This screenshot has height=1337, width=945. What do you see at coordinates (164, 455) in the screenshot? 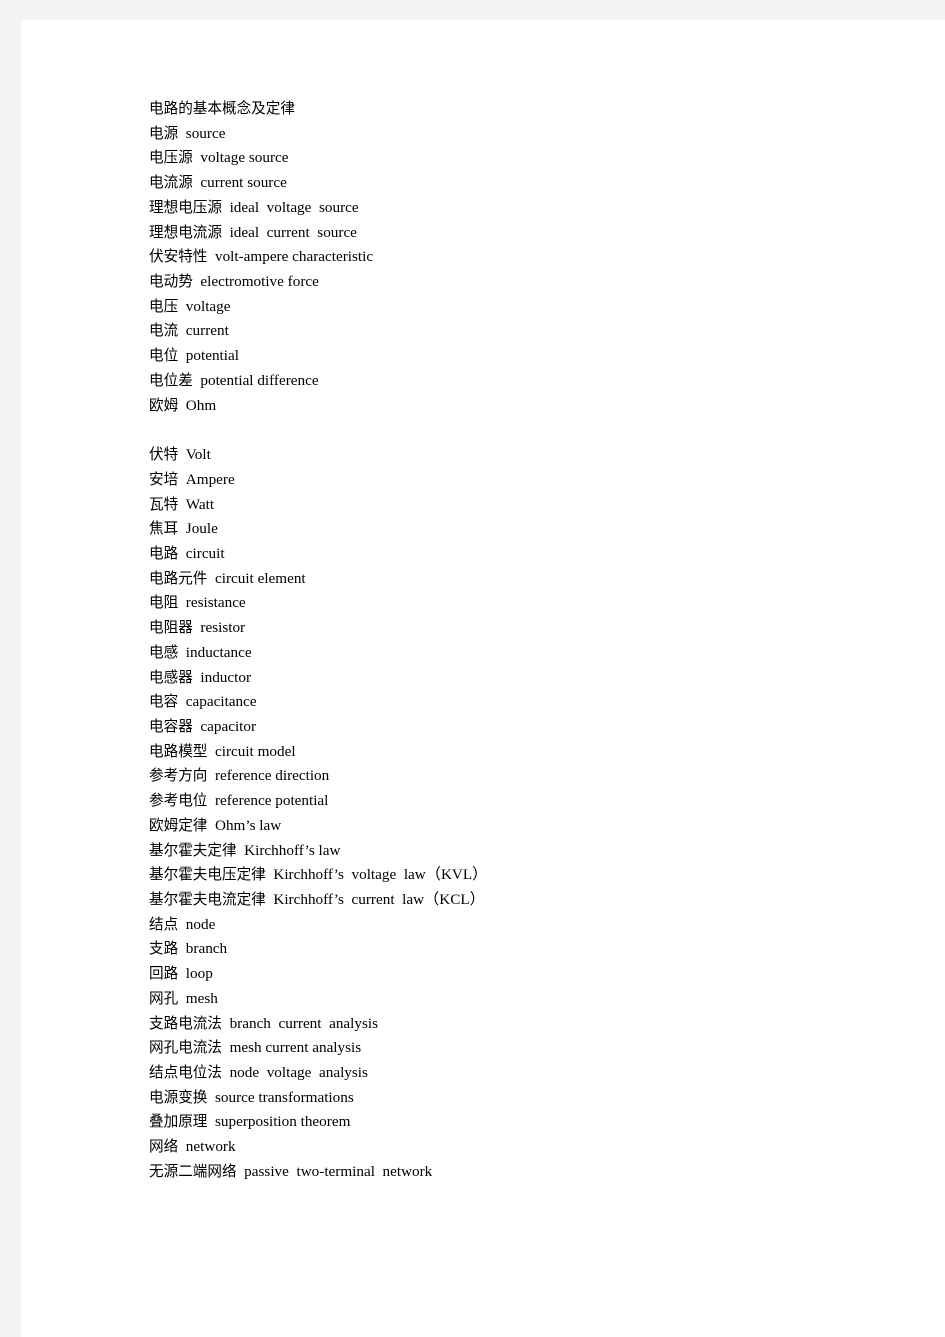
I see `term-chinese: 伏特` at bounding box center [164, 455].